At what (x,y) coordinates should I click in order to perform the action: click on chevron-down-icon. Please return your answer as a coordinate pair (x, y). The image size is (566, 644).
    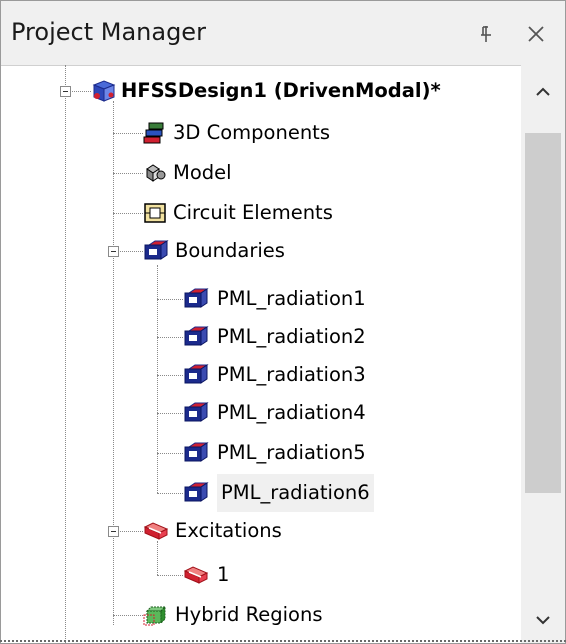
    Looking at the image, I should click on (543, 620).